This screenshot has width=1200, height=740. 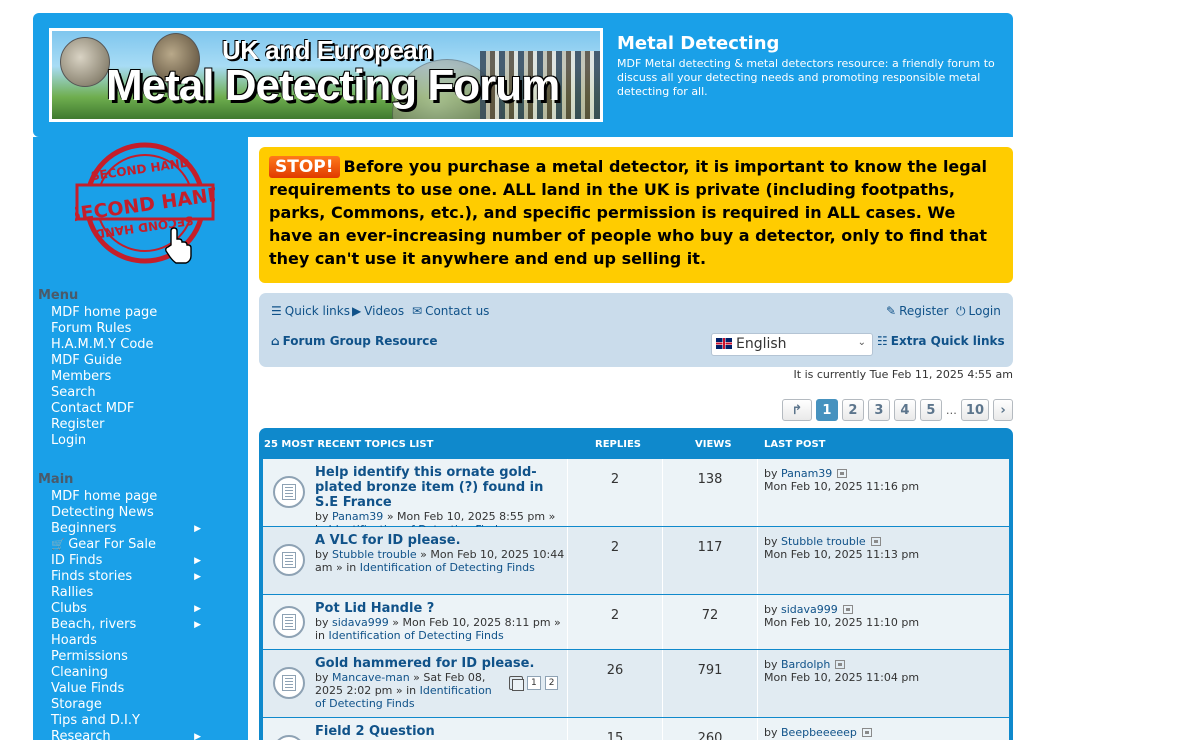 What do you see at coordinates (56, 479) in the screenshot?
I see `main-heading: Main` at bounding box center [56, 479].